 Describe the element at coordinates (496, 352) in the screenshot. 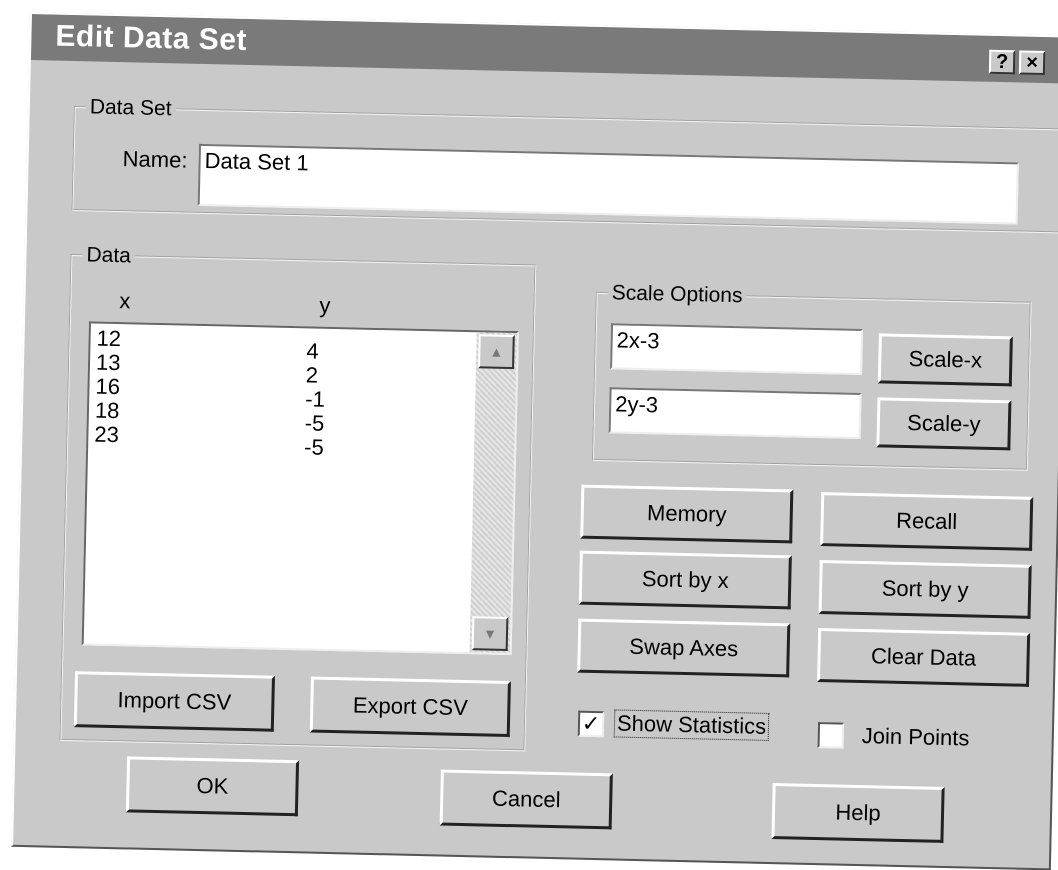

I see `scroll-up-icon: ▲` at that location.